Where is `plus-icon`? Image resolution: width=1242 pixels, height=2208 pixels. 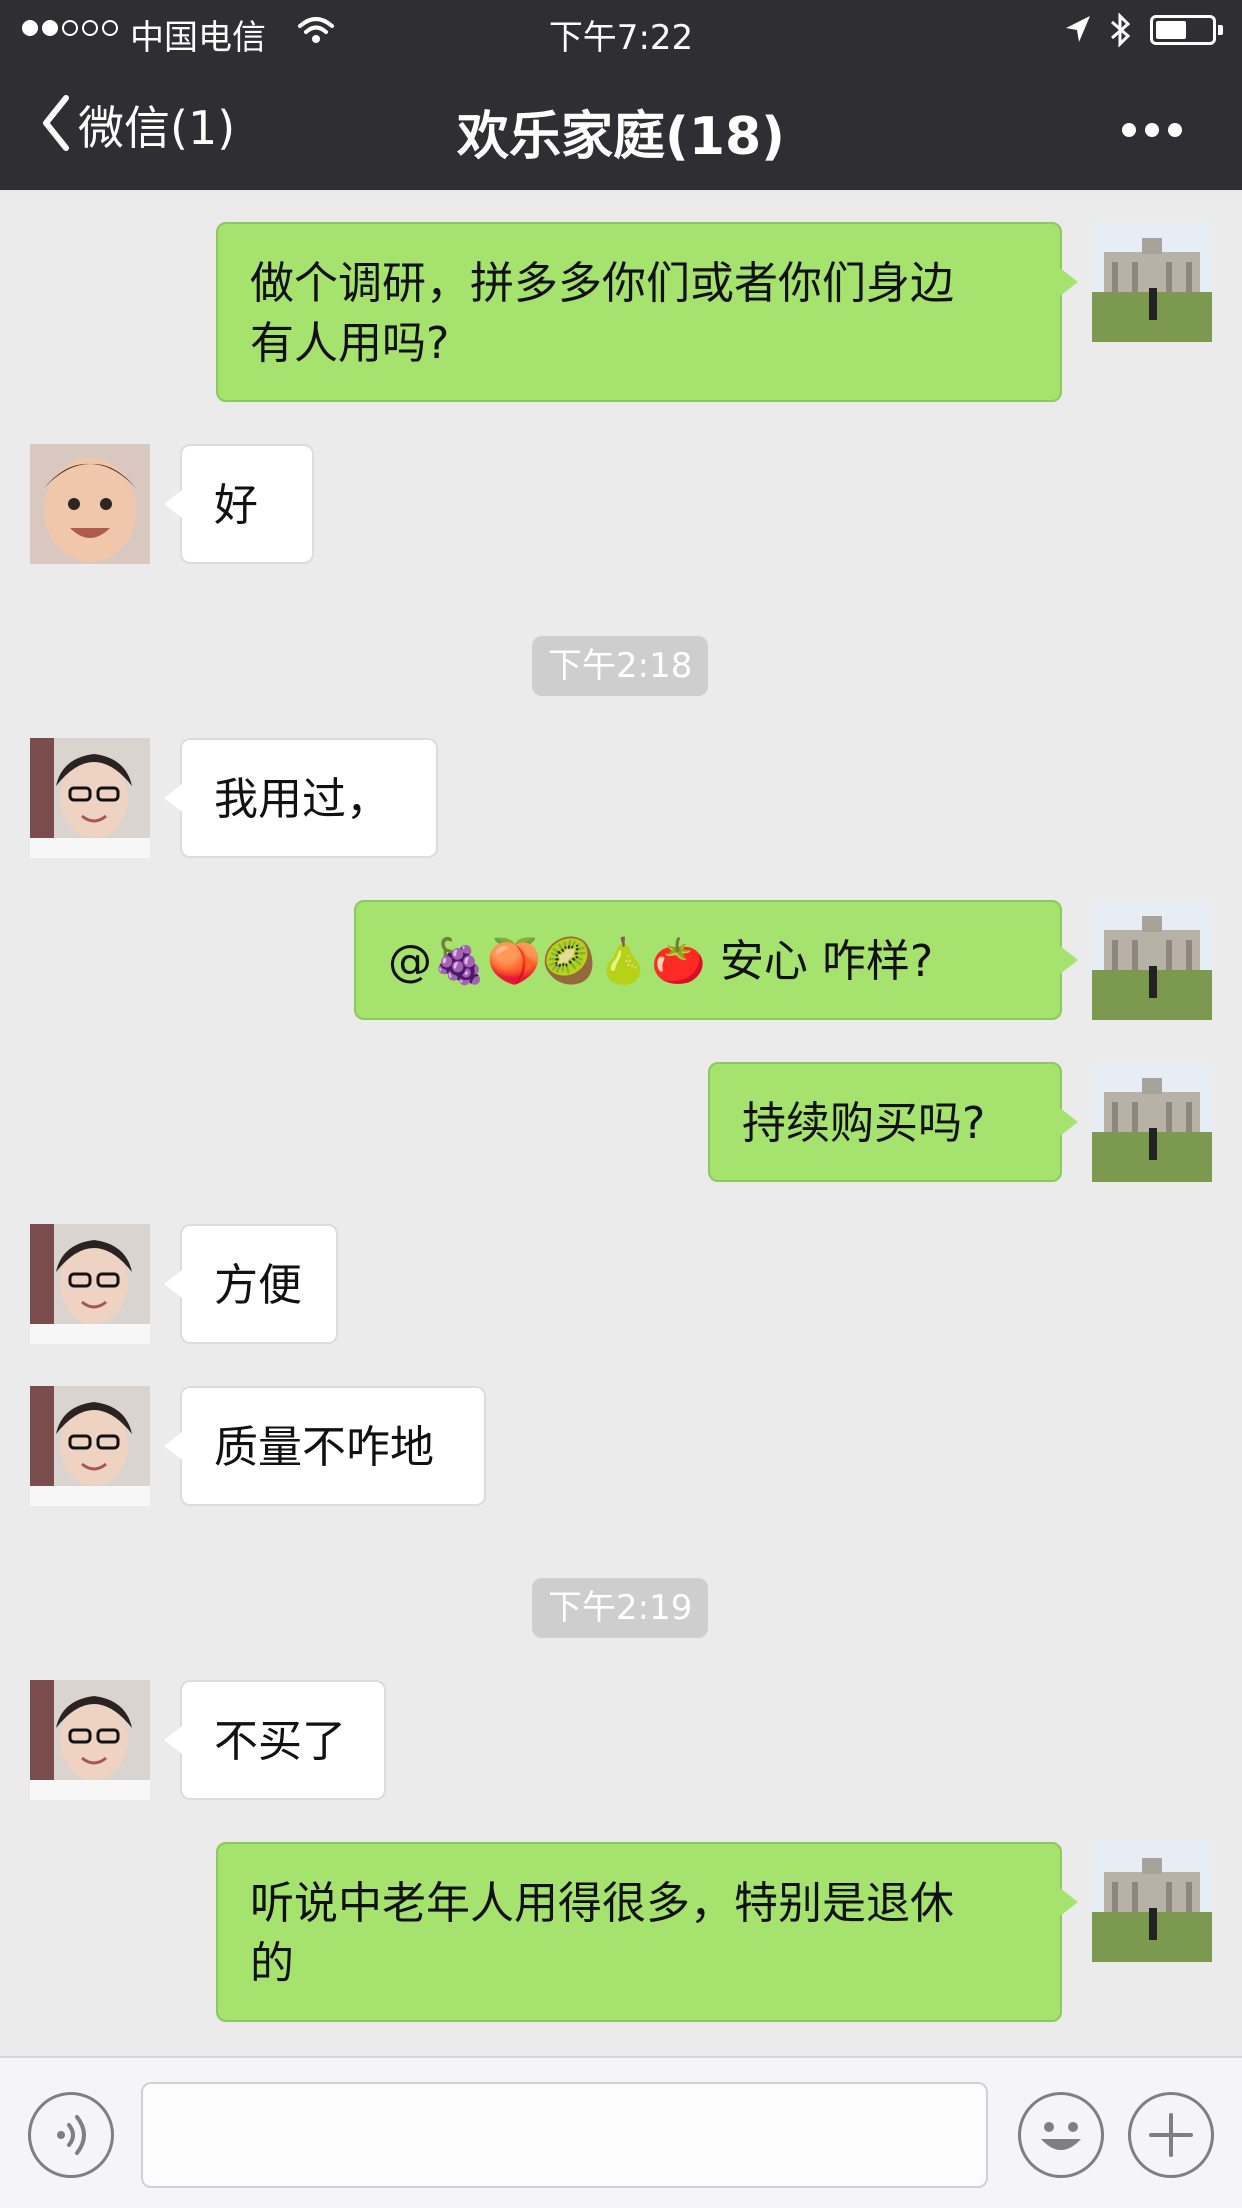
plus-icon is located at coordinates (1171, 2146).